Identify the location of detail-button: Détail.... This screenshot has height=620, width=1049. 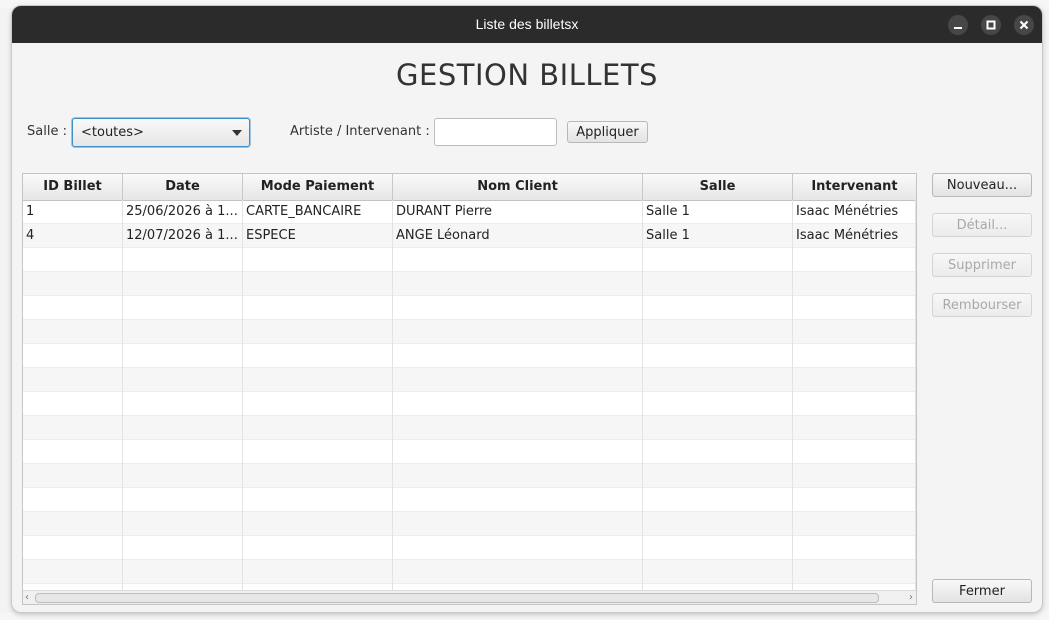
(982, 225).